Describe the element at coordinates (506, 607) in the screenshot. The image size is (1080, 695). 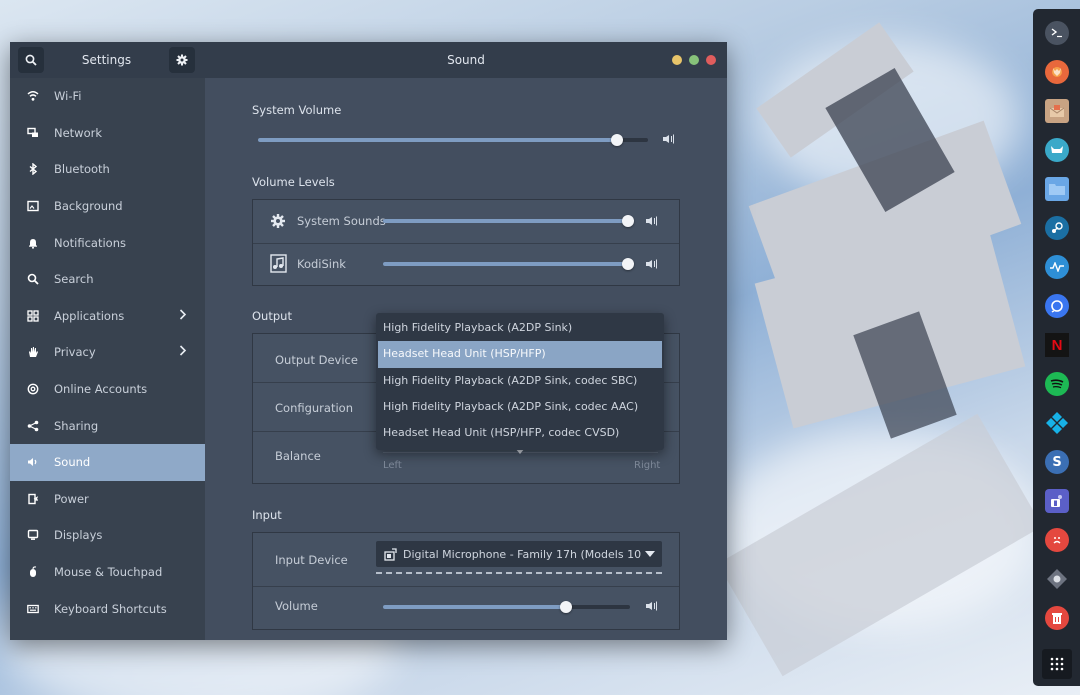
I see `input-volume-slider` at that location.